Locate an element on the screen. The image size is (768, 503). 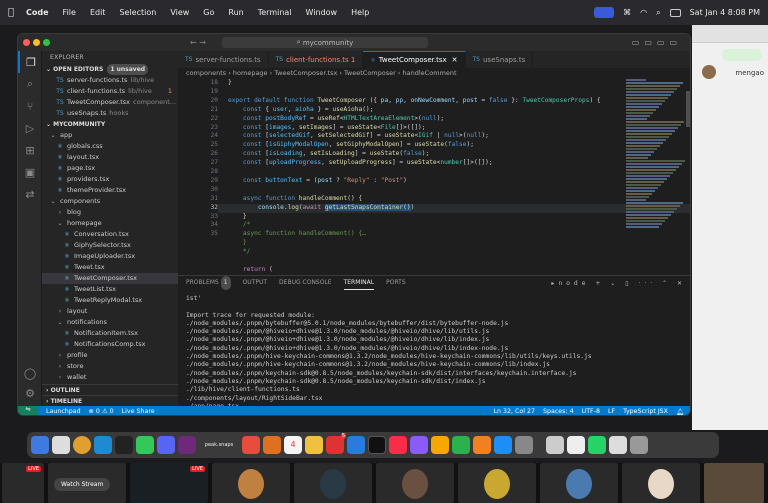
outline-header: › OUTLINE is located at coordinates (110, 389).